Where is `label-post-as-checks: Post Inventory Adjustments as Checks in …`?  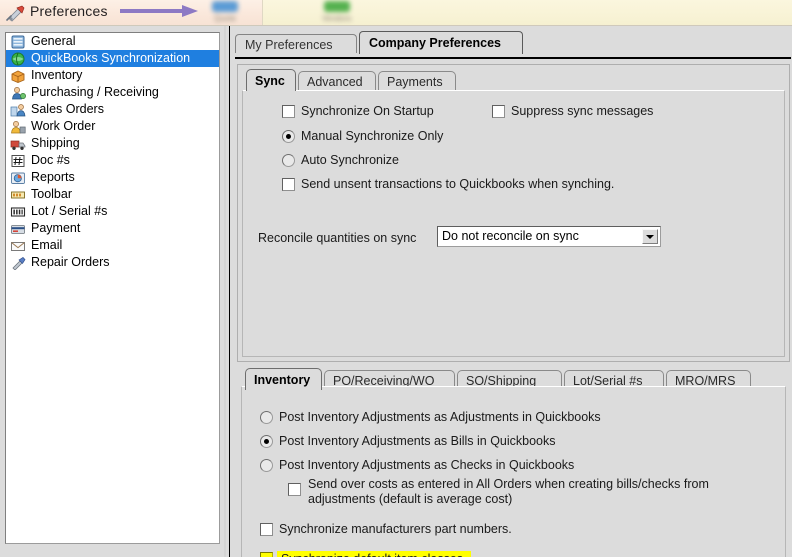 label-post-as-checks: Post Inventory Adjustments as Checks in … is located at coordinates (427, 465).